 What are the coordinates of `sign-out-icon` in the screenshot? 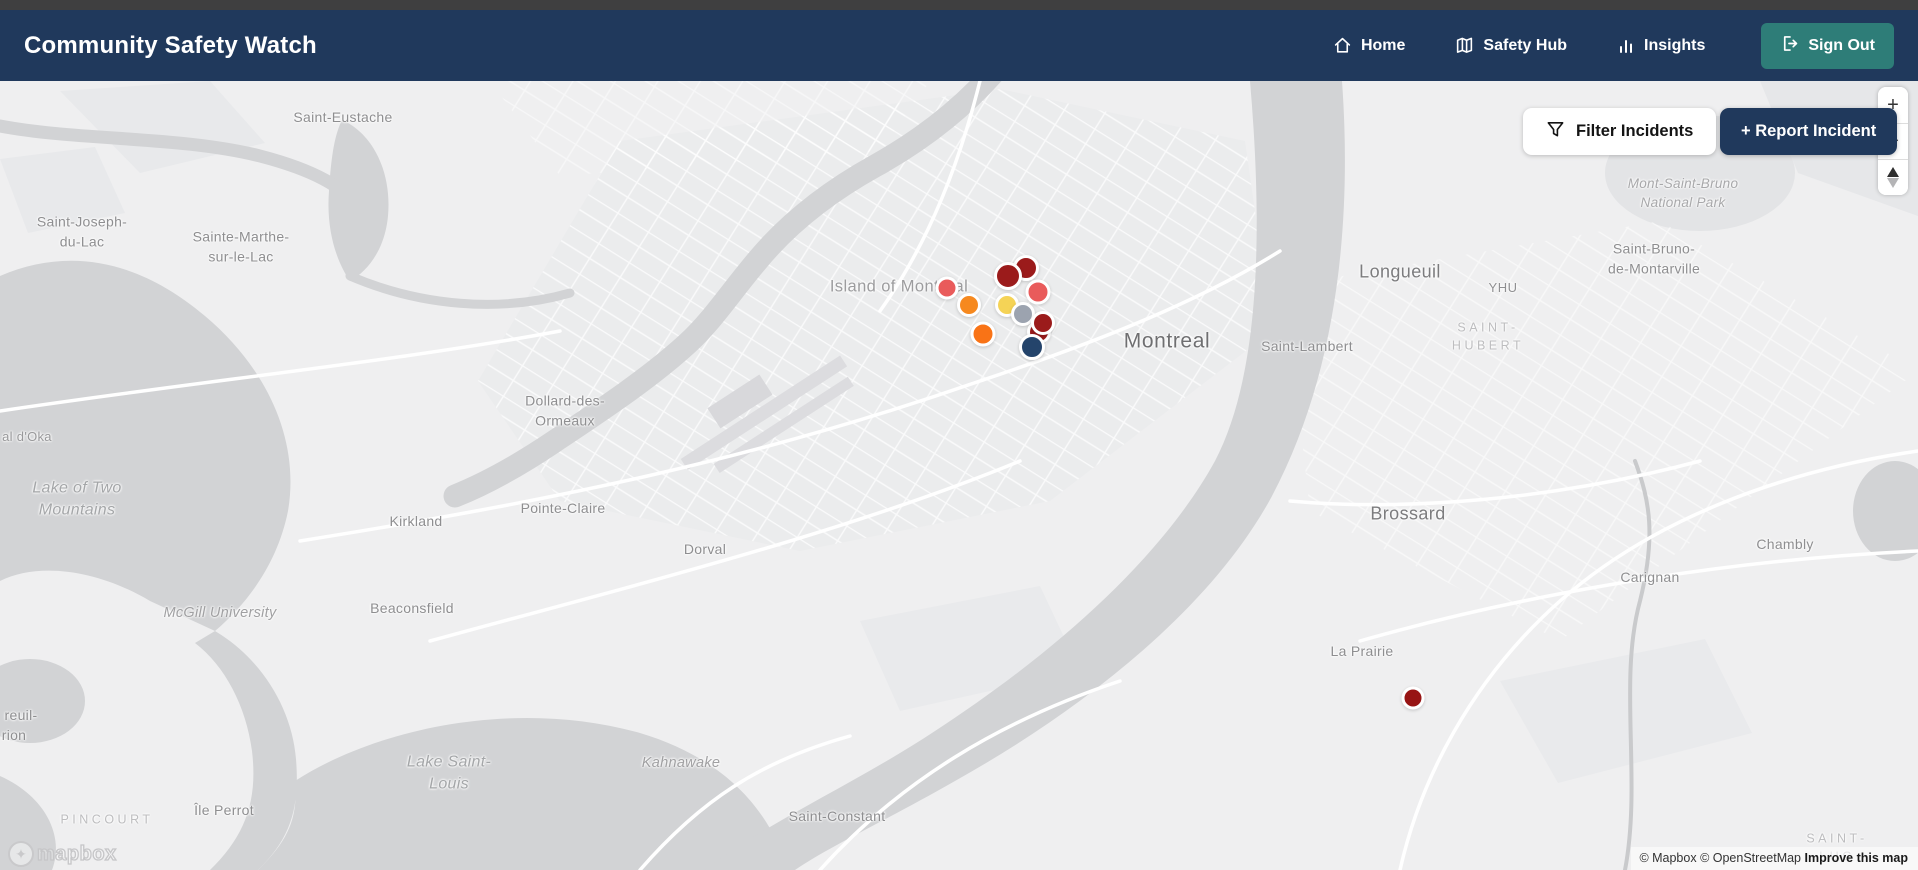 It's located at (1789, 46).